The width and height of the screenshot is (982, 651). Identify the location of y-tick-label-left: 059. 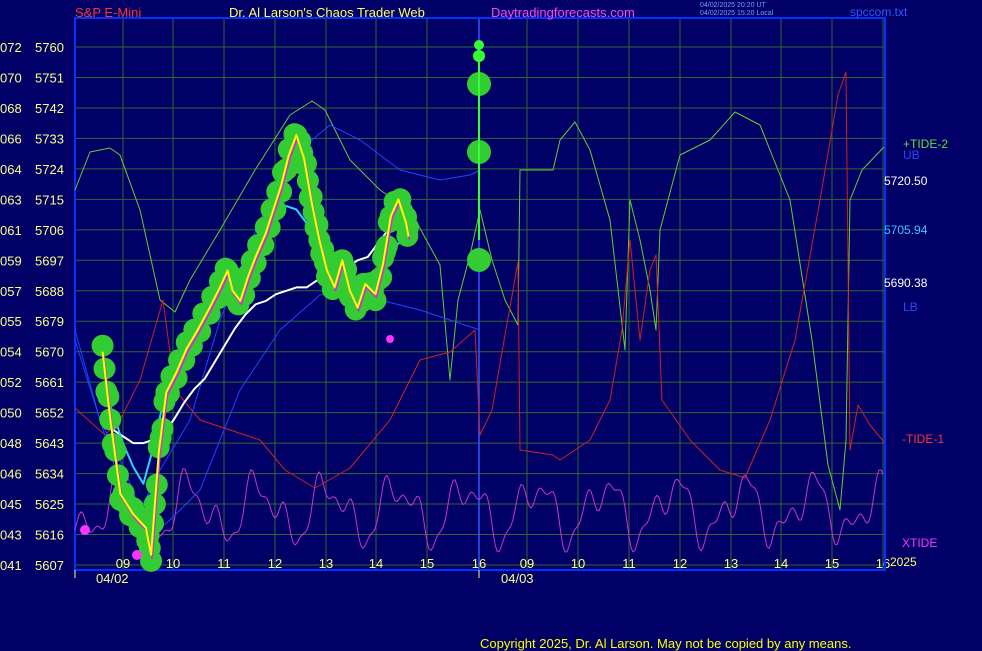
(11, 260).